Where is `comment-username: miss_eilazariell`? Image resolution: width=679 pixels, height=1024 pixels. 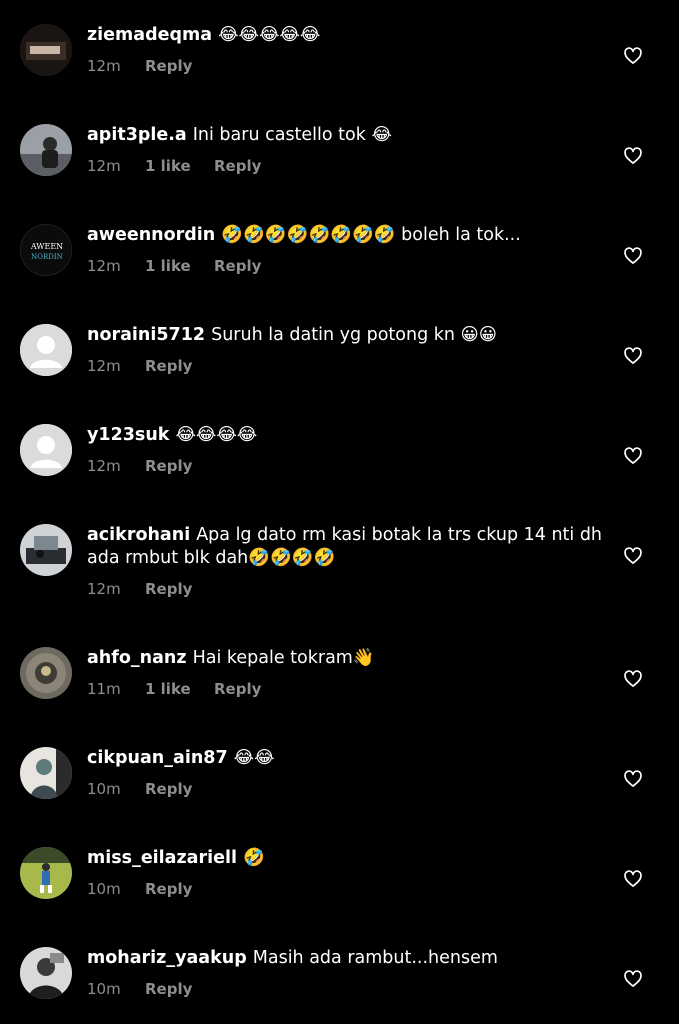
comment-username: miss_eilazariell is located at coordinates (162, 858).